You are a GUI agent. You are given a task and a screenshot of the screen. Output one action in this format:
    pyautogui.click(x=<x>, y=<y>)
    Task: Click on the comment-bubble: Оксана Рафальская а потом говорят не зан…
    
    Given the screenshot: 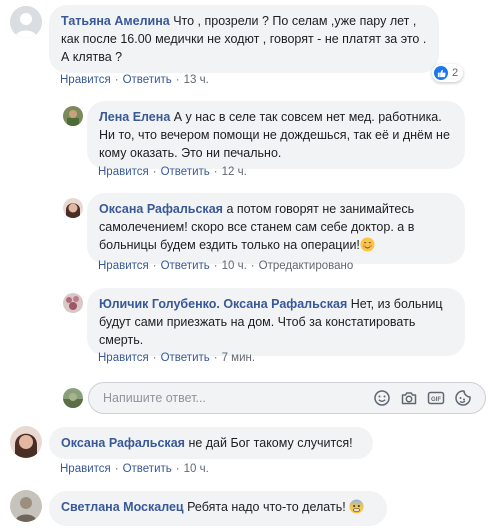 What is the action you would take?
    pyautogui.click(x=276, y=228)
    